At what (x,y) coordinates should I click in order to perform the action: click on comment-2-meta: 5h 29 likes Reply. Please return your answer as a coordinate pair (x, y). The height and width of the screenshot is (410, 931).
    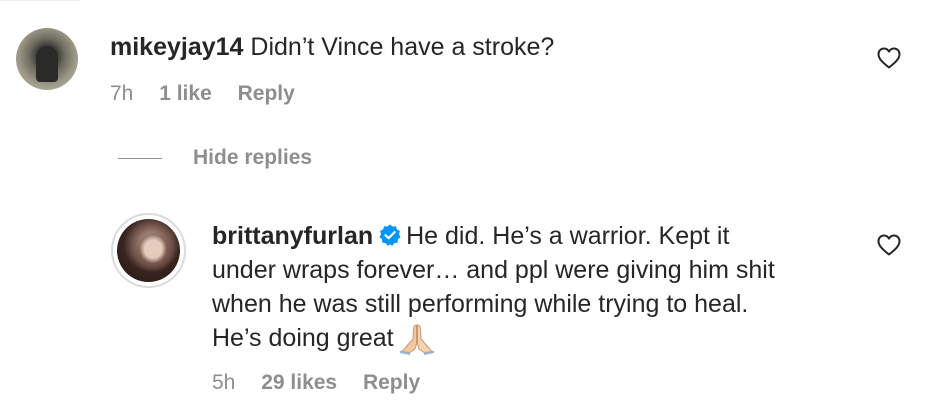
    Looking at the image, I should click on (326, 383).